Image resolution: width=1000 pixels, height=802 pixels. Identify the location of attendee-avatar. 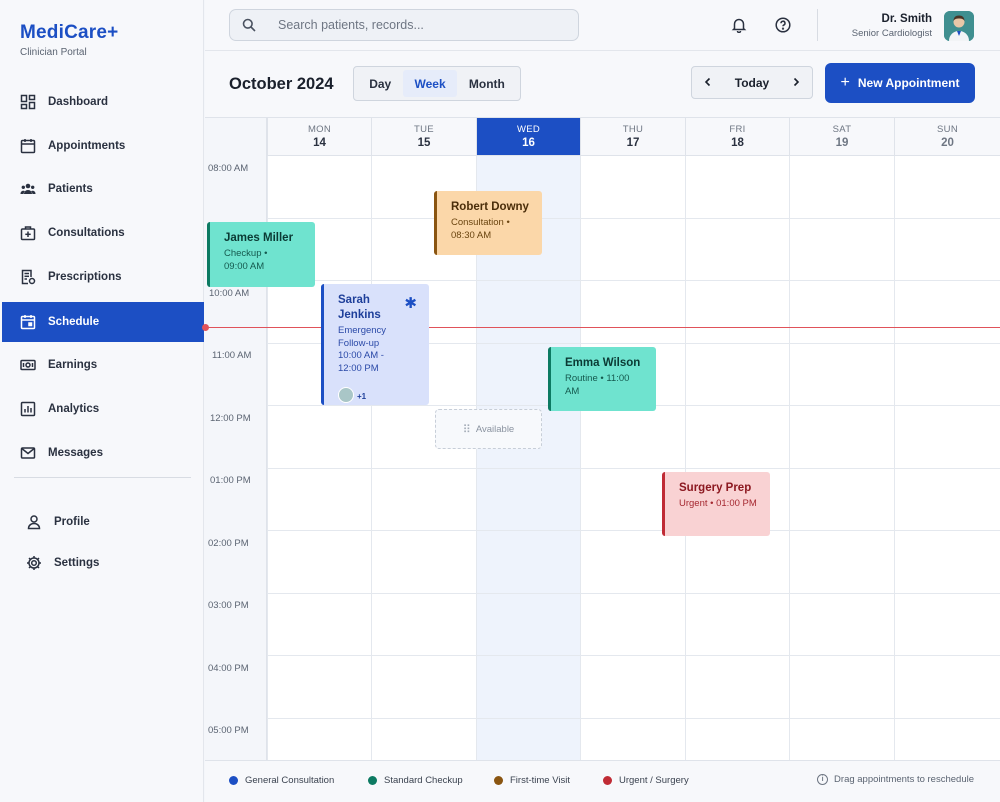
(346, 395).